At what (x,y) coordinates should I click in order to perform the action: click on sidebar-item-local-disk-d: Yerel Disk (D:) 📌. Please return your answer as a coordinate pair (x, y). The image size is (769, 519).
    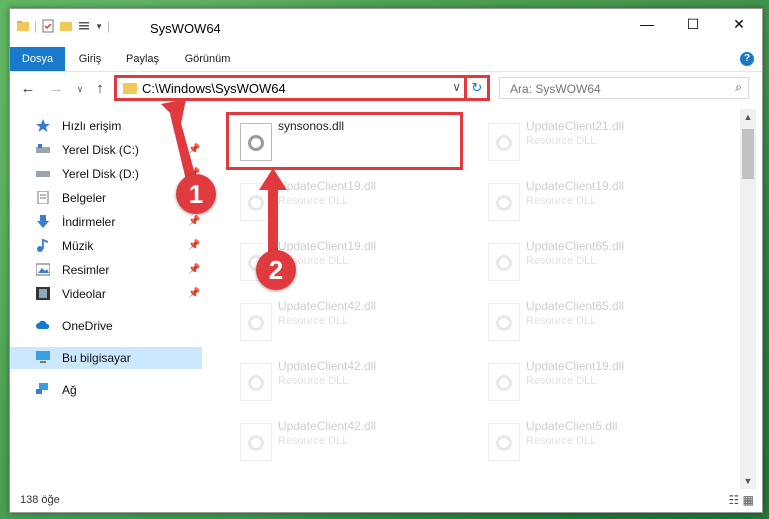
    Looking at the image, I should click on (106, 174).